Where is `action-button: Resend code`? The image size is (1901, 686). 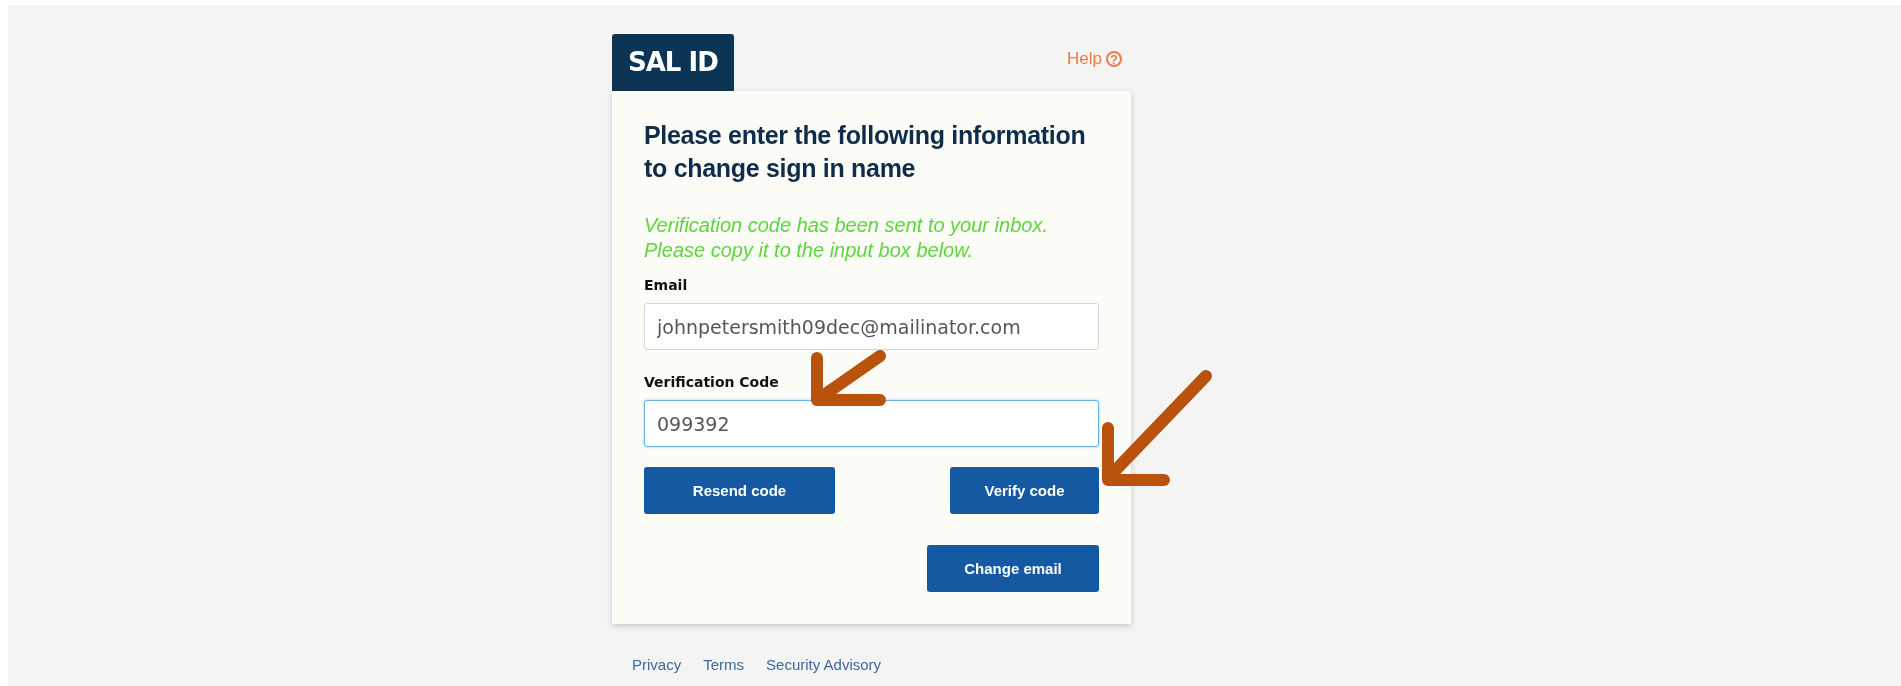
action-button: Resend code is located at coordinates (739, 490).